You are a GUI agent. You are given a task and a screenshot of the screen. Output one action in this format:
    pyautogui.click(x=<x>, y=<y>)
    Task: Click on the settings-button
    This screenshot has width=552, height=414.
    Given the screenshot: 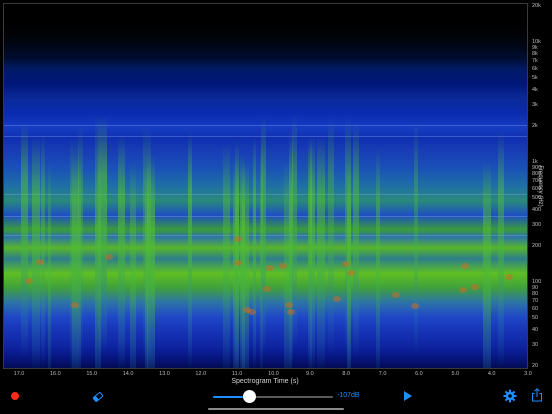 What is the action you would take?
    pyautogui.click(x=510, y=396)
    